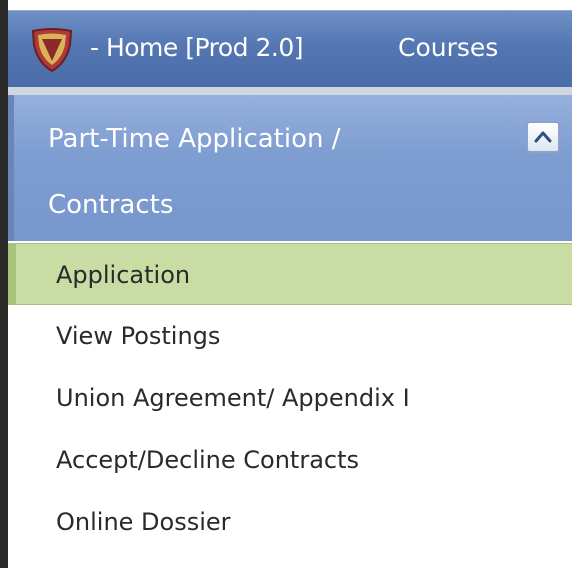 The width and height of the screenshot is (572, 568). I want to click on menu-item-online-dossier: Online Dossier, so click(290, 522).